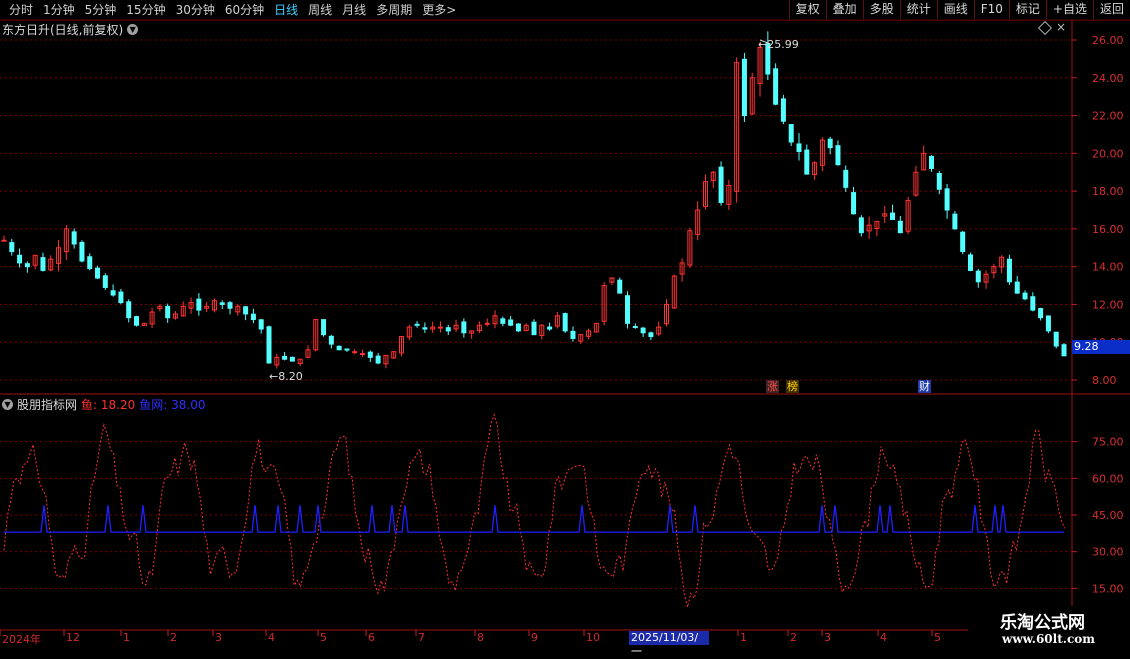 Image resolution: width=1130 pixels, height=659 pixels. What do you see at coordinates (1108, 191) in the screenshot?
I see `y-tick-label: 18.00` at bounding box center [1108, 191].